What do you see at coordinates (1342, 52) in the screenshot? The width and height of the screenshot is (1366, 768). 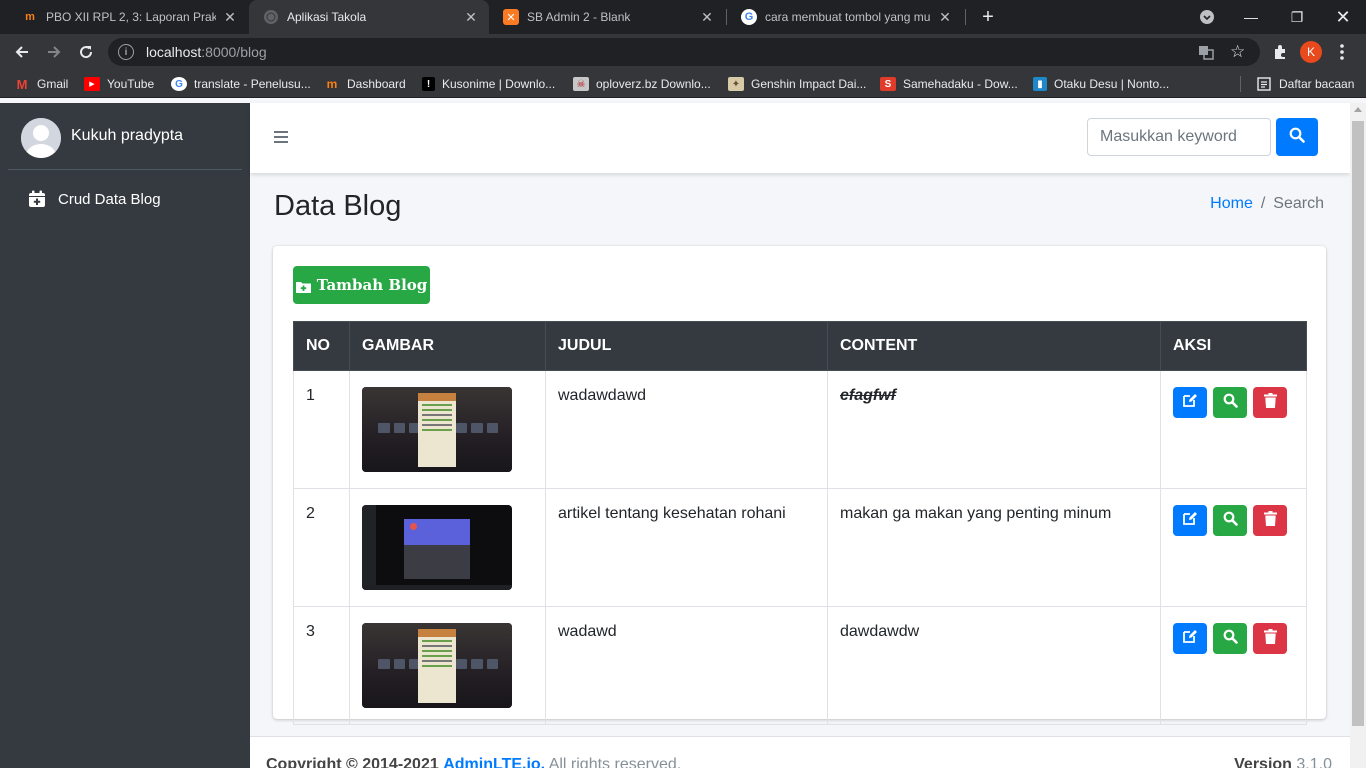 I see `menu-dots-icon` at bounding box center [1342, 52].